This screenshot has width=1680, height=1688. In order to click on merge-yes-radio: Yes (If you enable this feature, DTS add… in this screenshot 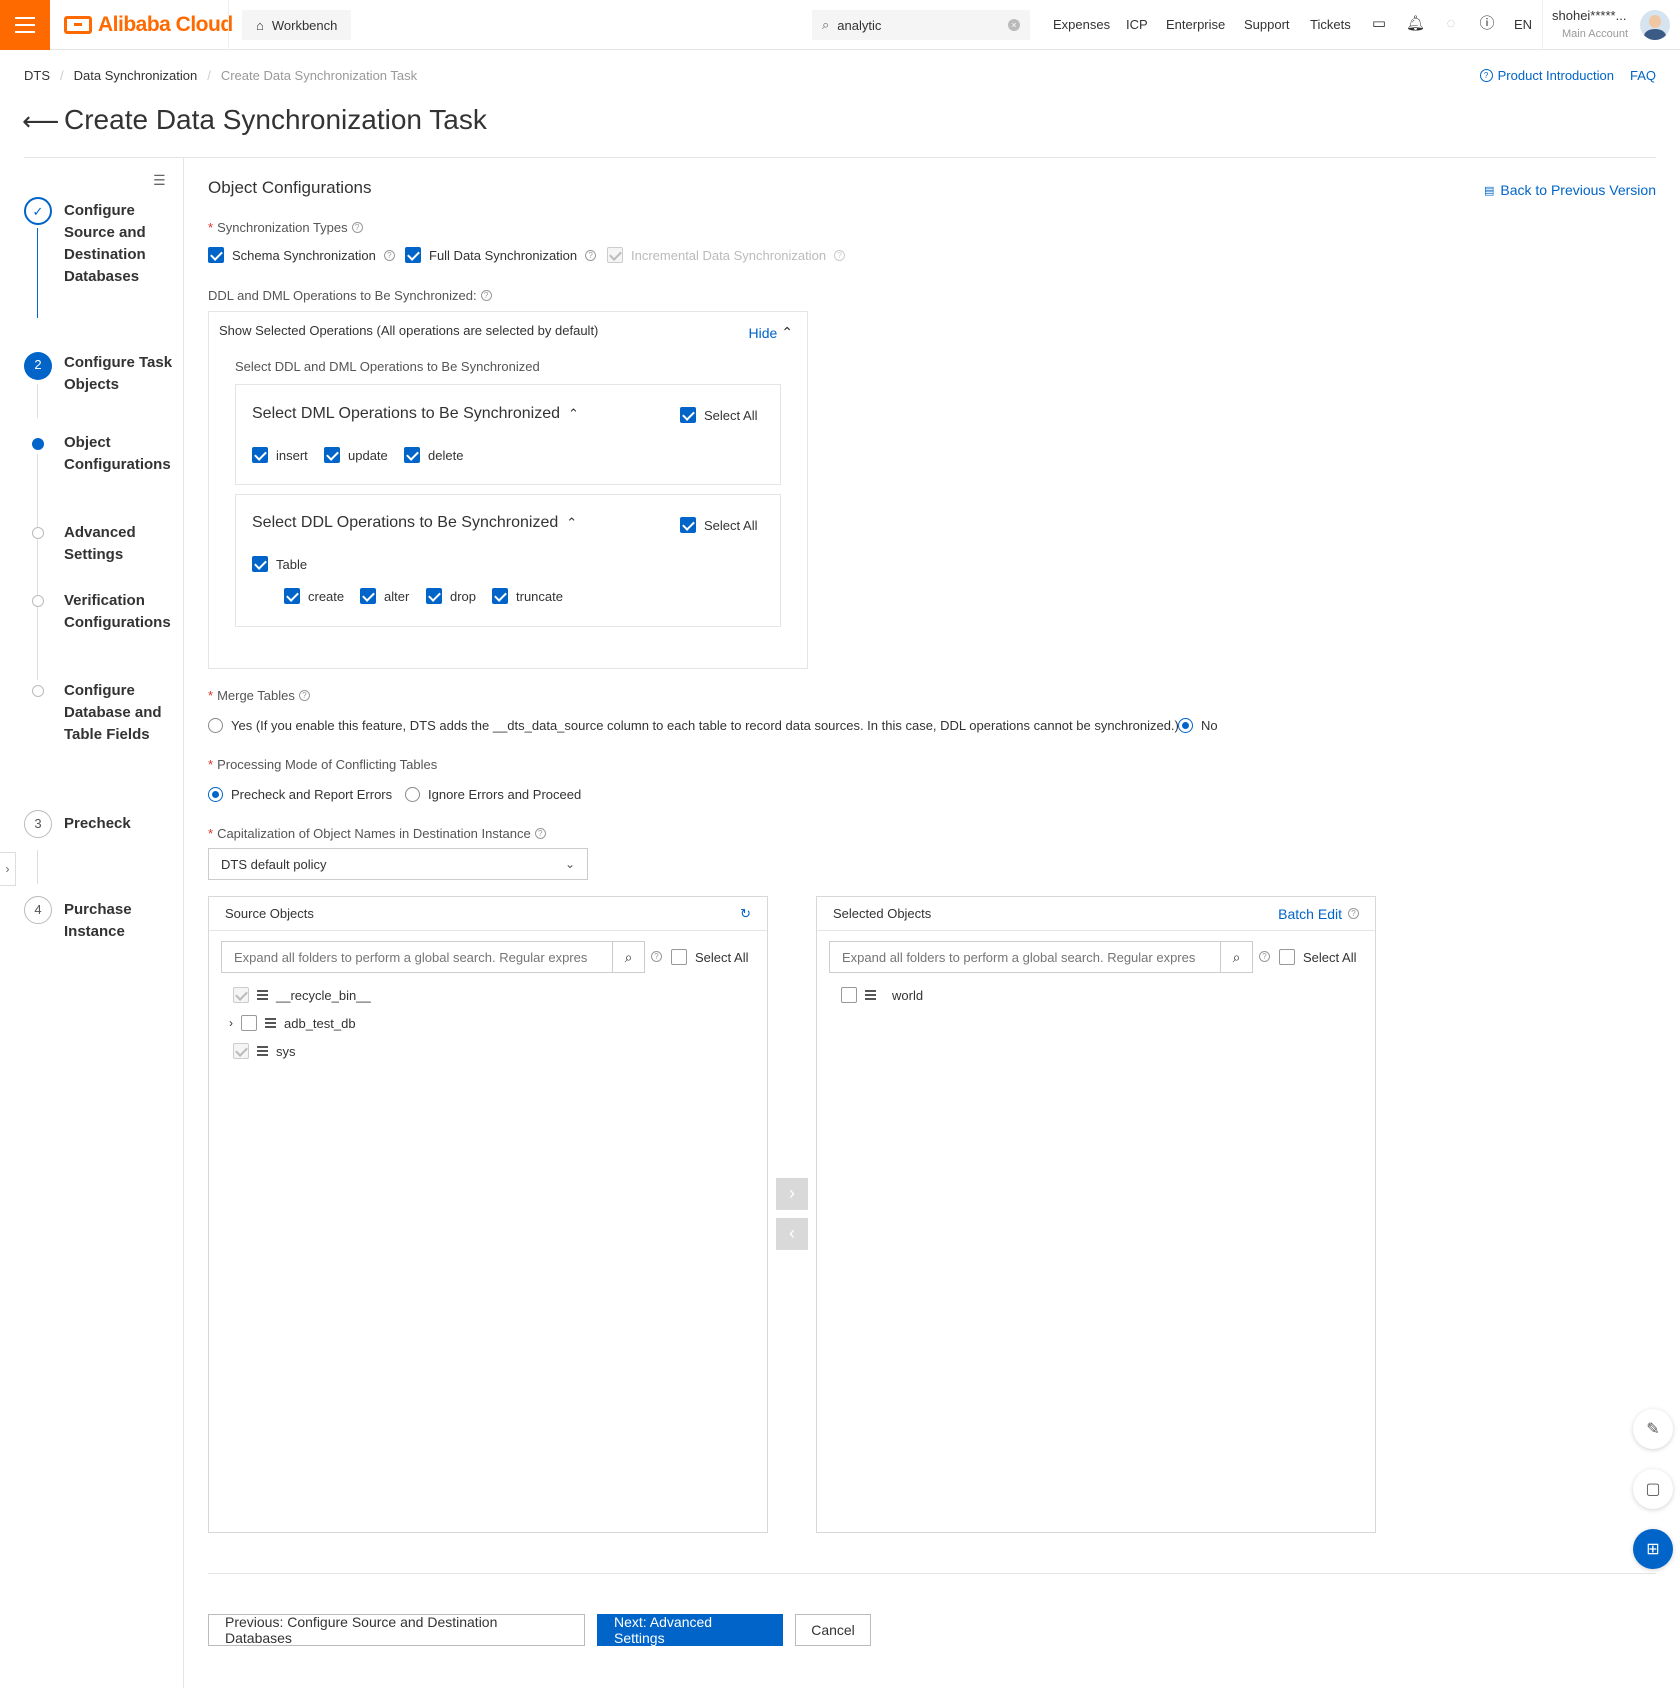, I will do `click(693, 725)`.